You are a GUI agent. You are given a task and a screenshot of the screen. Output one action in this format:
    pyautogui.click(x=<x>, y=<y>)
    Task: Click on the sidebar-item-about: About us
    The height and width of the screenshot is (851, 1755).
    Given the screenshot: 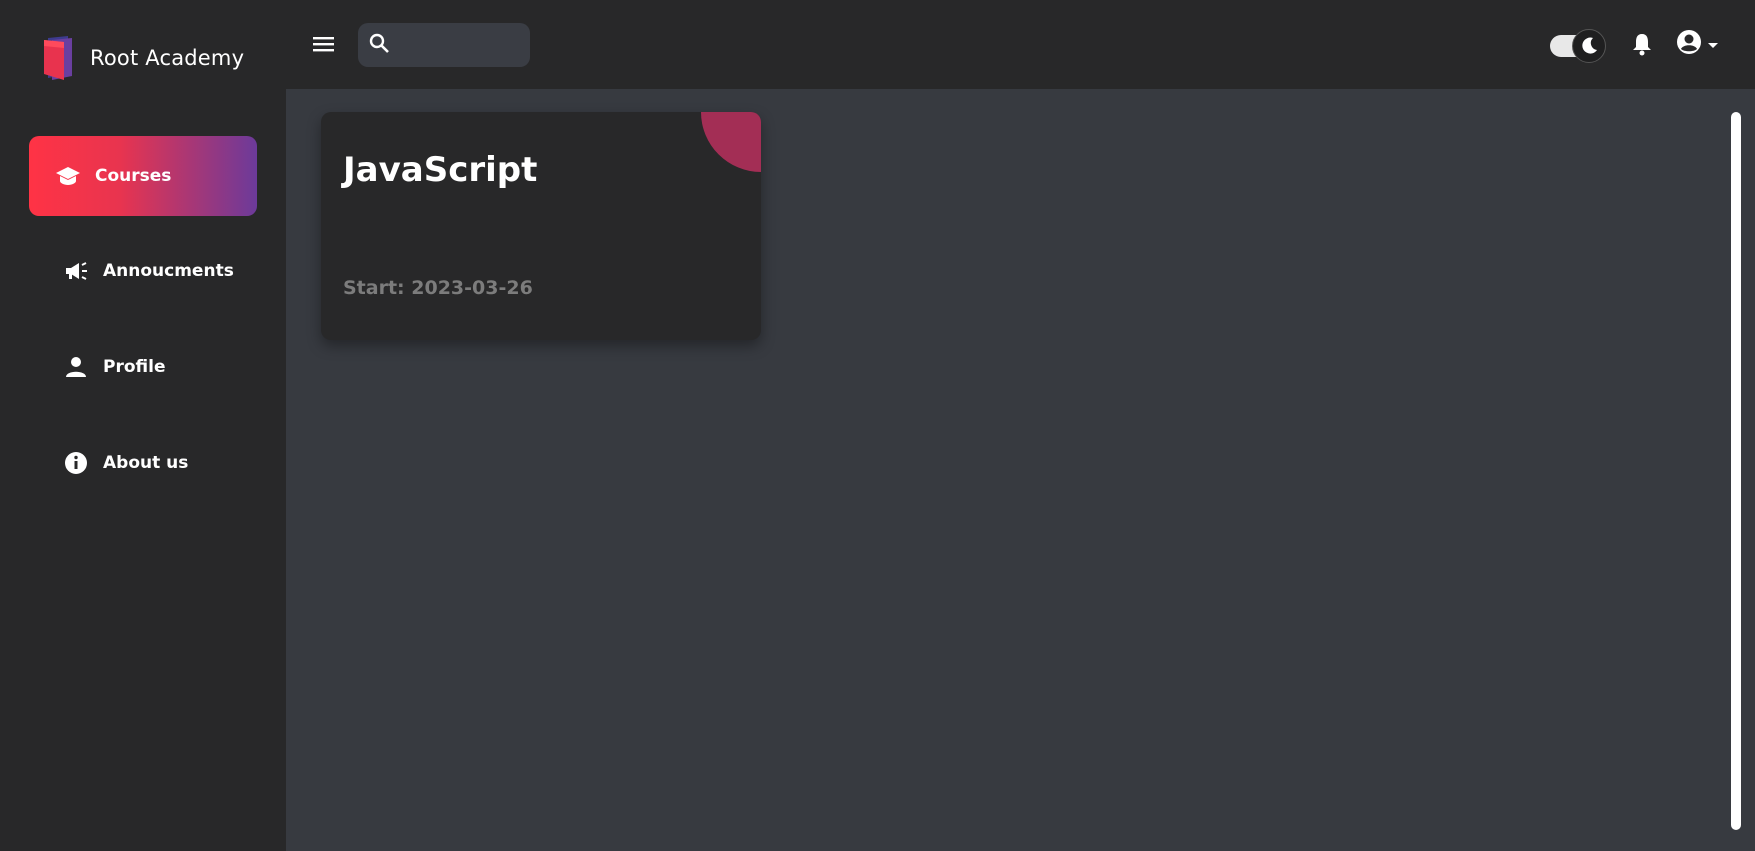 What is the action you would take?
    pyautogui.click(x=143, y=463)
    